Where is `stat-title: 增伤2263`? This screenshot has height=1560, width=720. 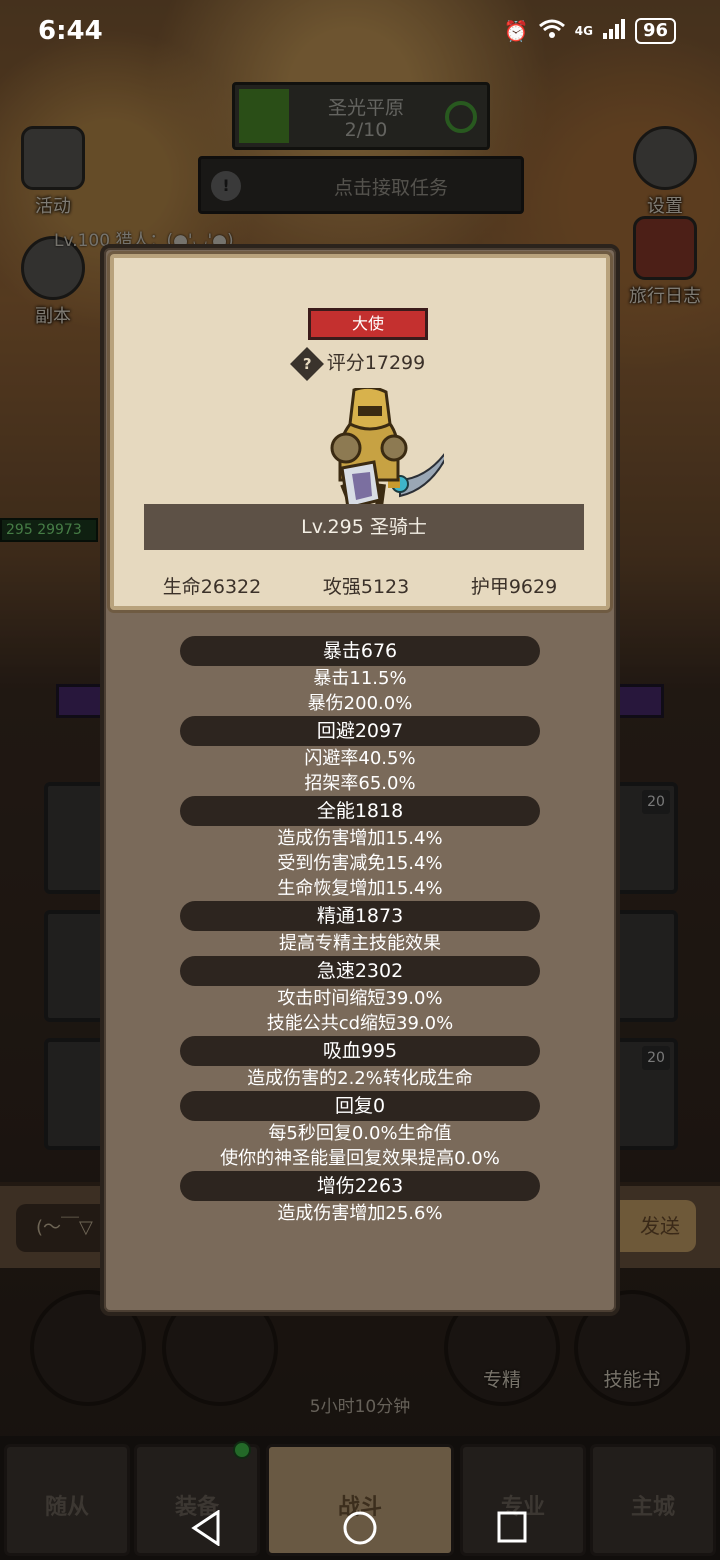
stat-title: 增伤2263 is located at coordinates (360, 1186).